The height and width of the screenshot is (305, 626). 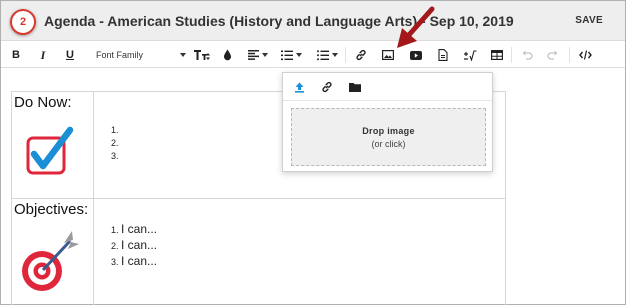 What do you see at coordinates (227, 55) in the screenshot?
I see `text-color-icon` at bounding box center [227, 55].